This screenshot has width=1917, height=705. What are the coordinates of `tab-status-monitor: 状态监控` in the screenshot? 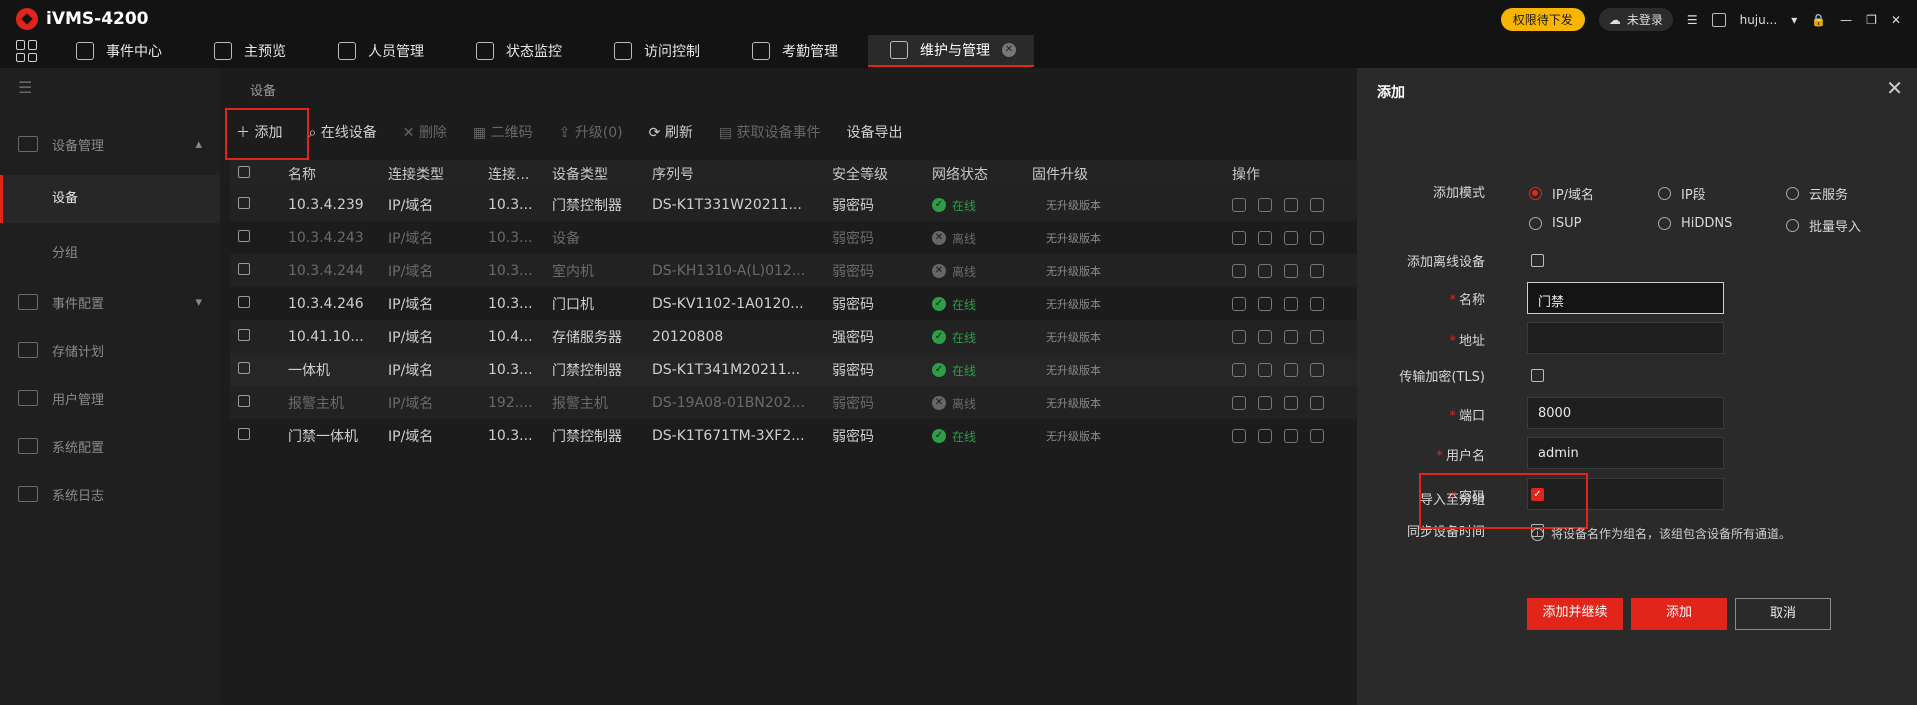 It's located at (517, 51).